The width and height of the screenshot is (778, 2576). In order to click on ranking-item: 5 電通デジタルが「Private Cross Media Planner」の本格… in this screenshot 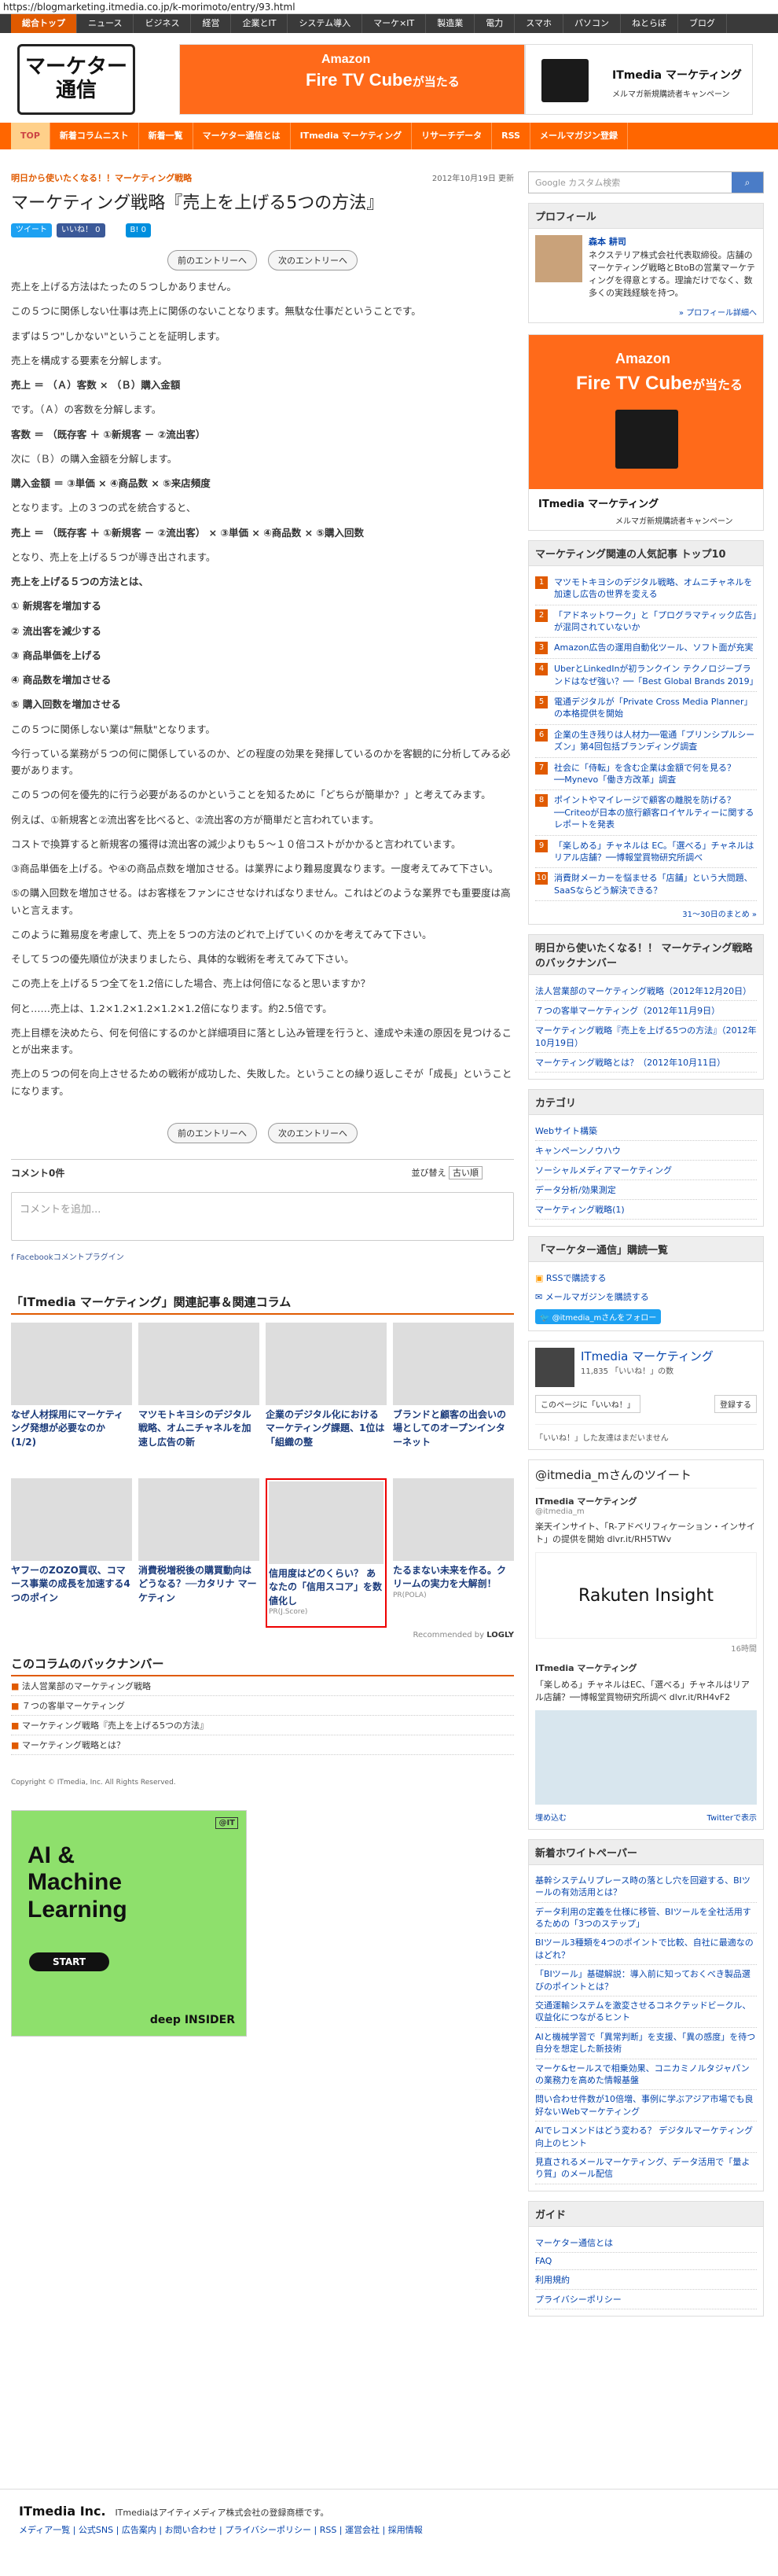, I will do `click(646, 708)`.